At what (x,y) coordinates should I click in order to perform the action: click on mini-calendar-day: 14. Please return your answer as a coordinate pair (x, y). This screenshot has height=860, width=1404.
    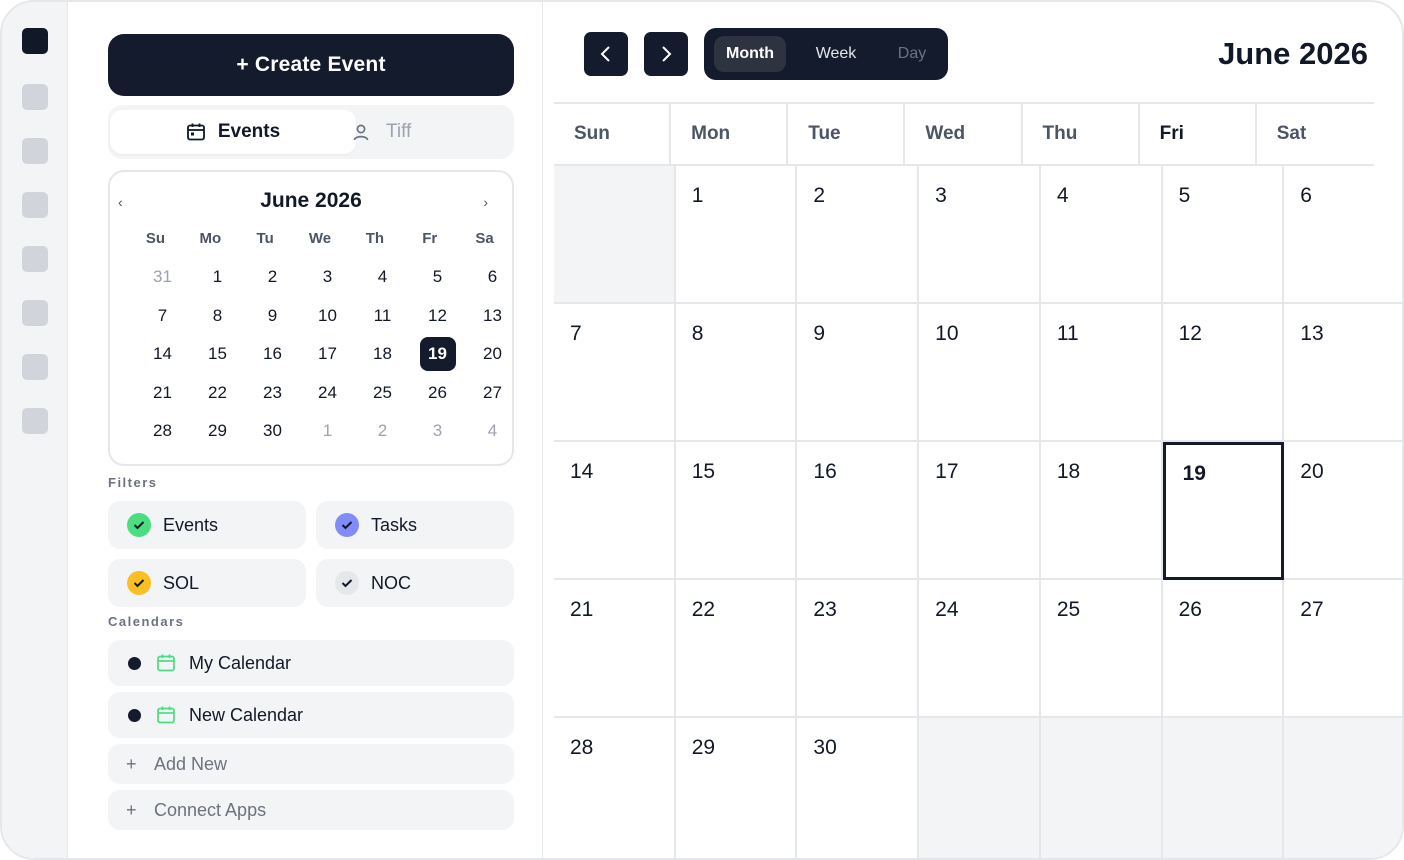
    Looking at the image, I should click on (162, 354).